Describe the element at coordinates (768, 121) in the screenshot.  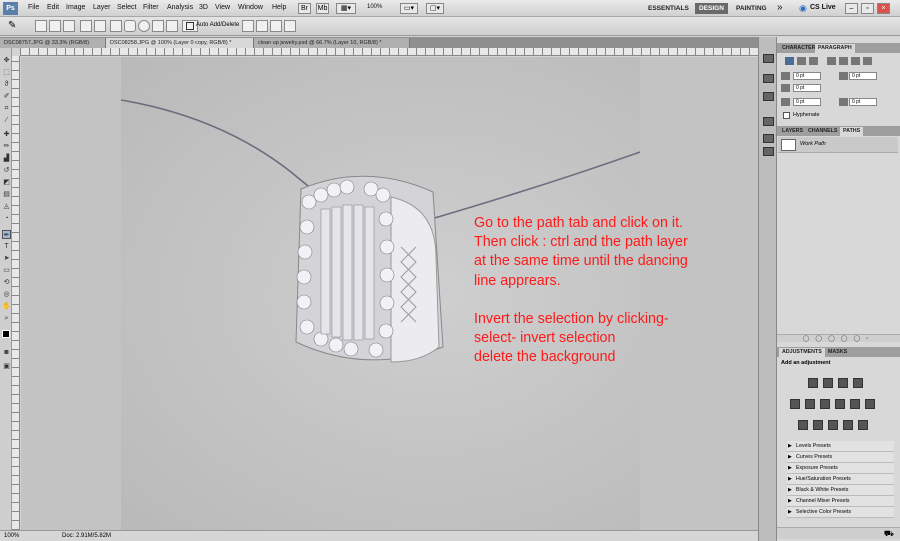
I see `tool-presets-icon` at that location.